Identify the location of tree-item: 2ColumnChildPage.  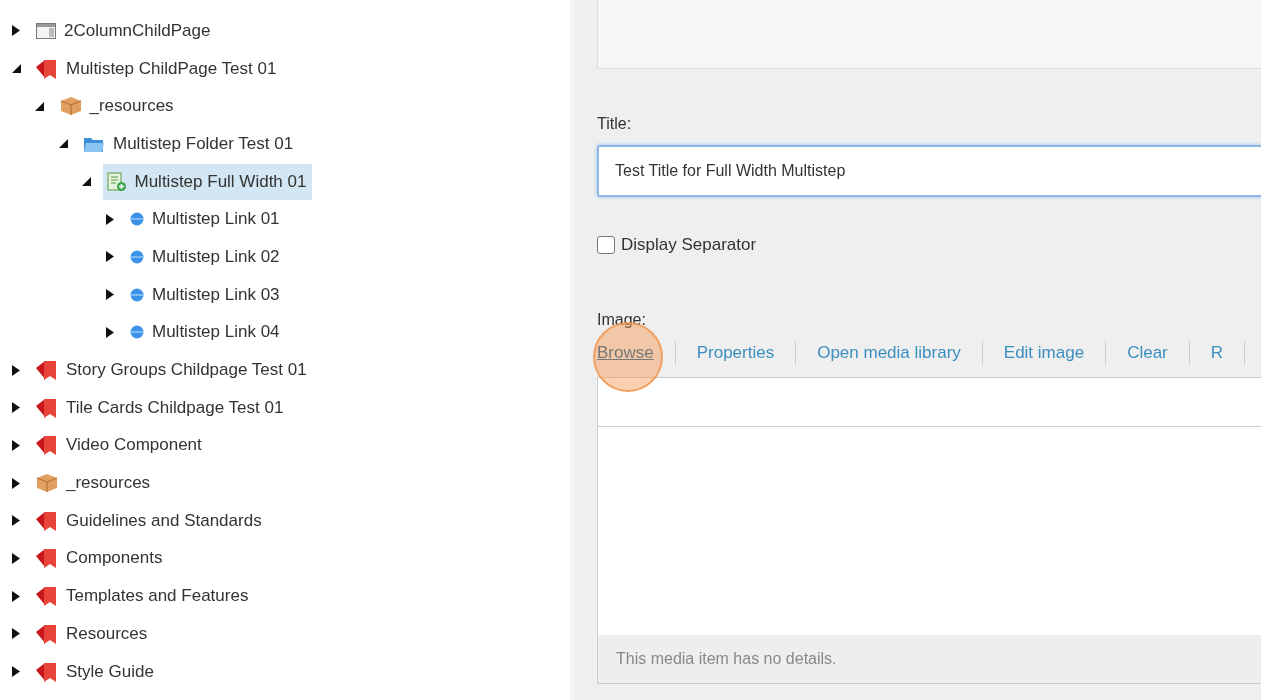
(124, 30).